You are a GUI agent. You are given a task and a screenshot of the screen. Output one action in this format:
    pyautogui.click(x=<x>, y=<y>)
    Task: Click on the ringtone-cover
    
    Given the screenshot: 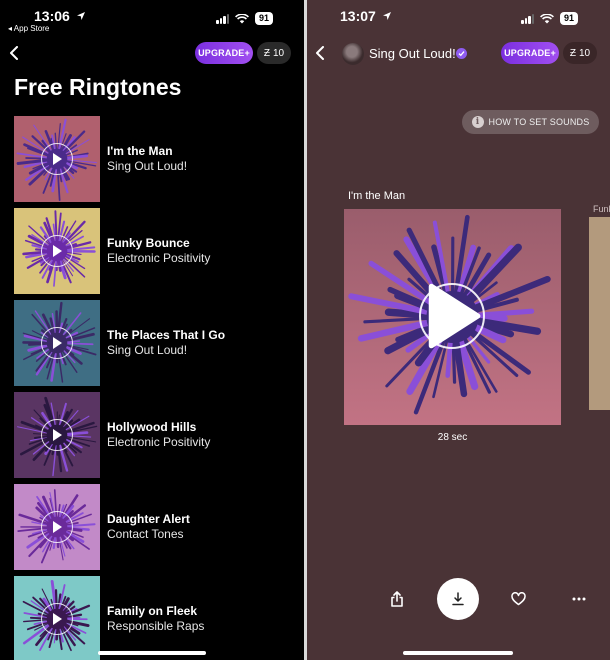 What is the action you would take?
    pyautogui.click(x=452, y=317)
    